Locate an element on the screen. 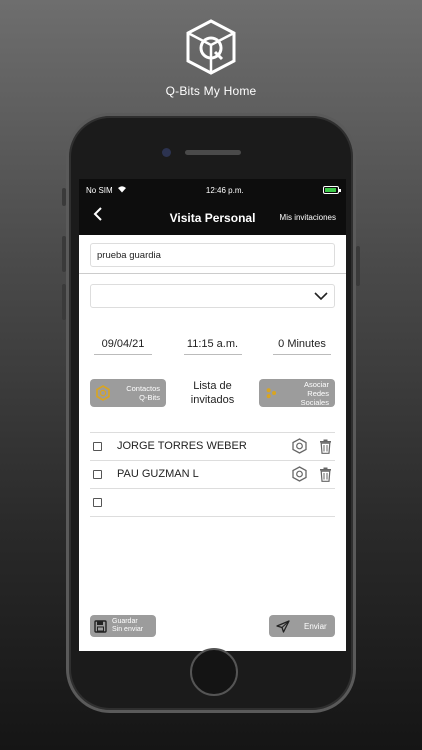  brand-header: Q-Bits My Home is located at coordinates (211, 58).